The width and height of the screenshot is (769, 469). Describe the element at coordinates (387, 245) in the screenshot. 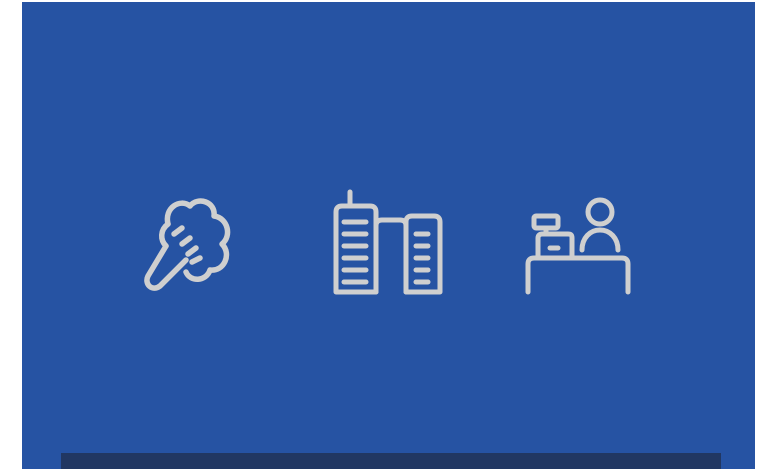

I see `city-buildings-icon` at that location.